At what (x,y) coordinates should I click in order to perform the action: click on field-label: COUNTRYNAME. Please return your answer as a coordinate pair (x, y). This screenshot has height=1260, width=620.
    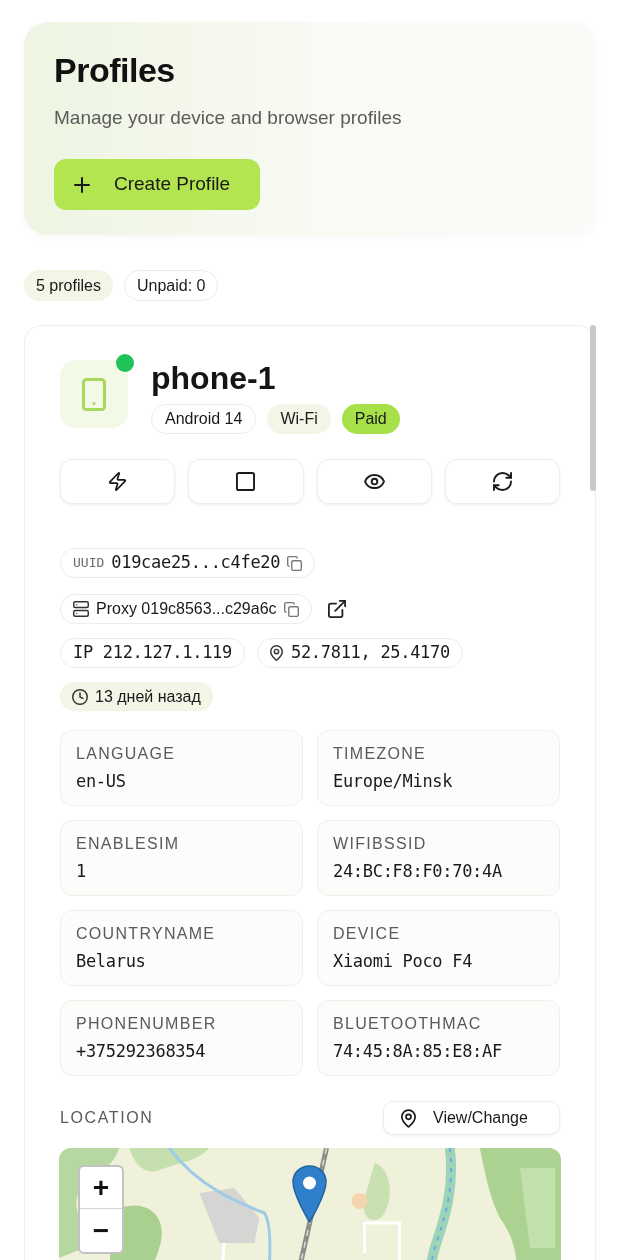
    Looking at the image, I should click on (146, 934).